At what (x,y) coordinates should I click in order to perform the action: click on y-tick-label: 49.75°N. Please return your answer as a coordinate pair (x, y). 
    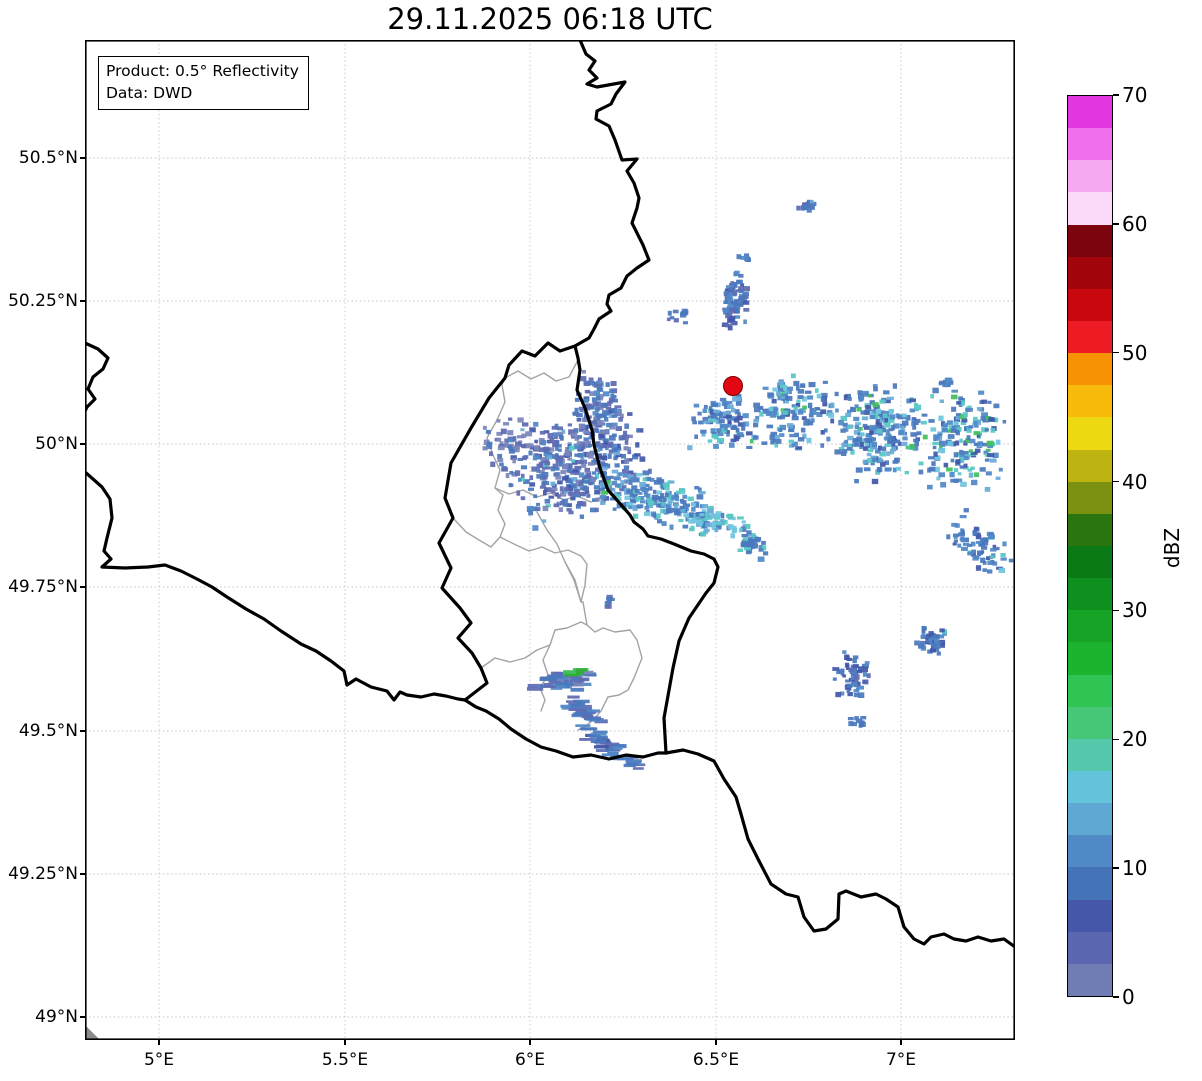
    Looking at the image, I should click on (43, 587).